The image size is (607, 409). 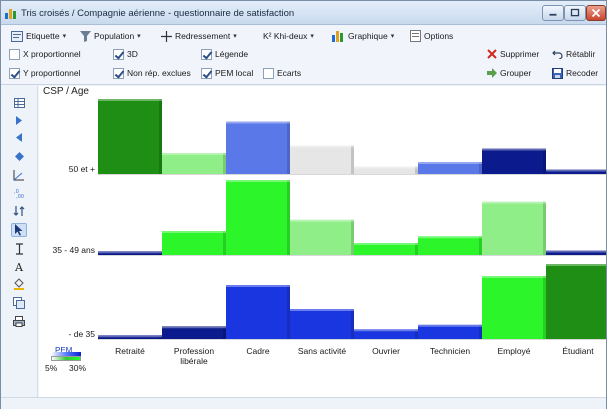 What do you see at coordinates (19, 156) in the screenshot?
I see `diamond-icon` at bounding box center [19, 156].